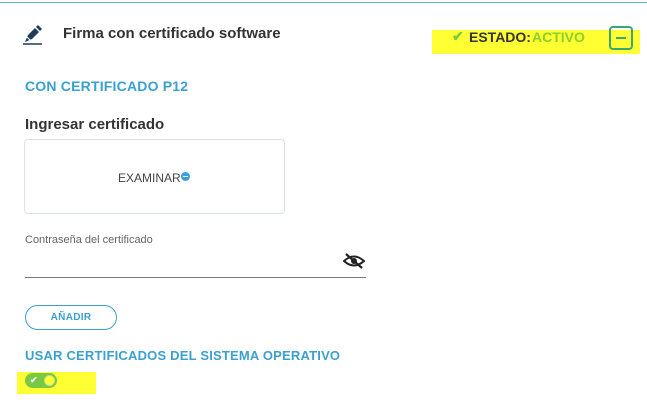  Describe the element at coordinates (621, 38) in the screenshot. I see `collapse-button` at that location.